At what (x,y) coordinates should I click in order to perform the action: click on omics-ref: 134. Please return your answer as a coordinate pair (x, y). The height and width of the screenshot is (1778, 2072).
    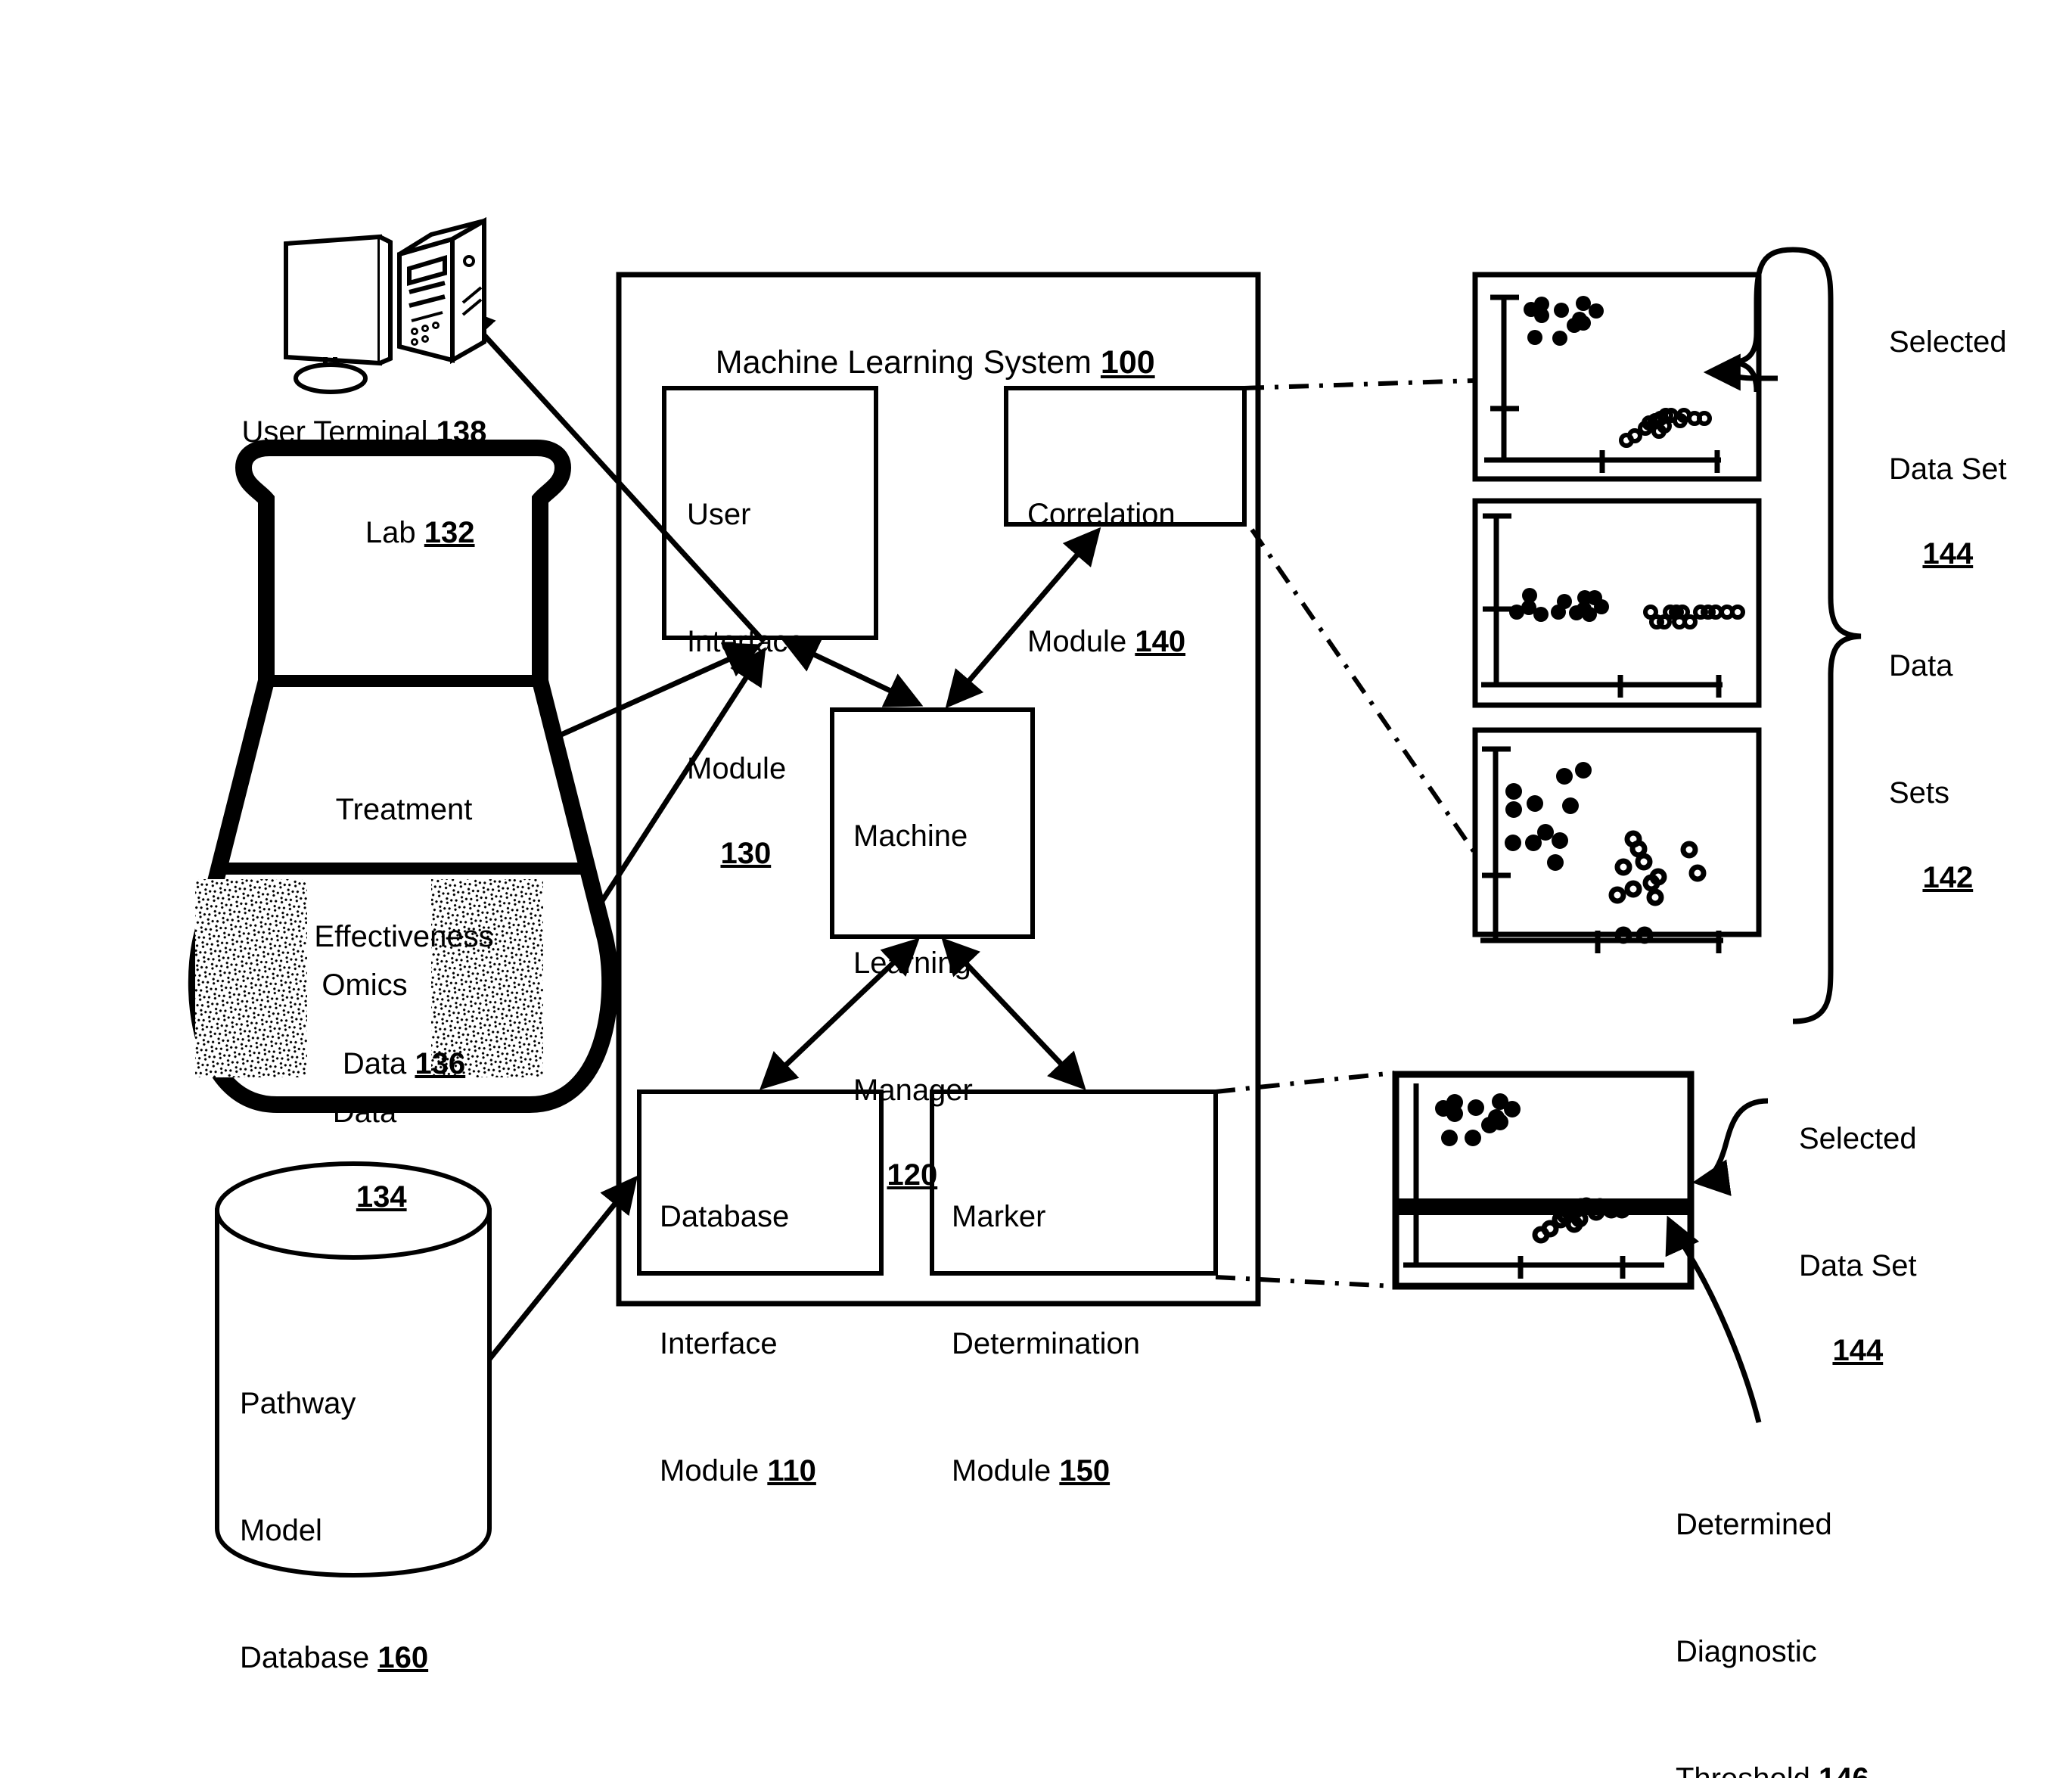
    Looking at the image, I should click on (381, 1197).